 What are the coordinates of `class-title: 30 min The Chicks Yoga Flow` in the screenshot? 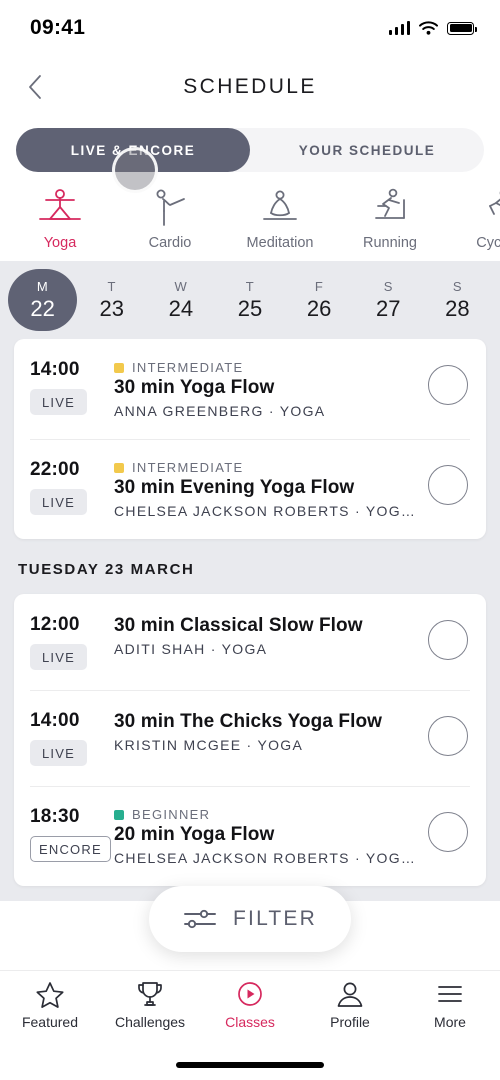 It's located at (248, 721).